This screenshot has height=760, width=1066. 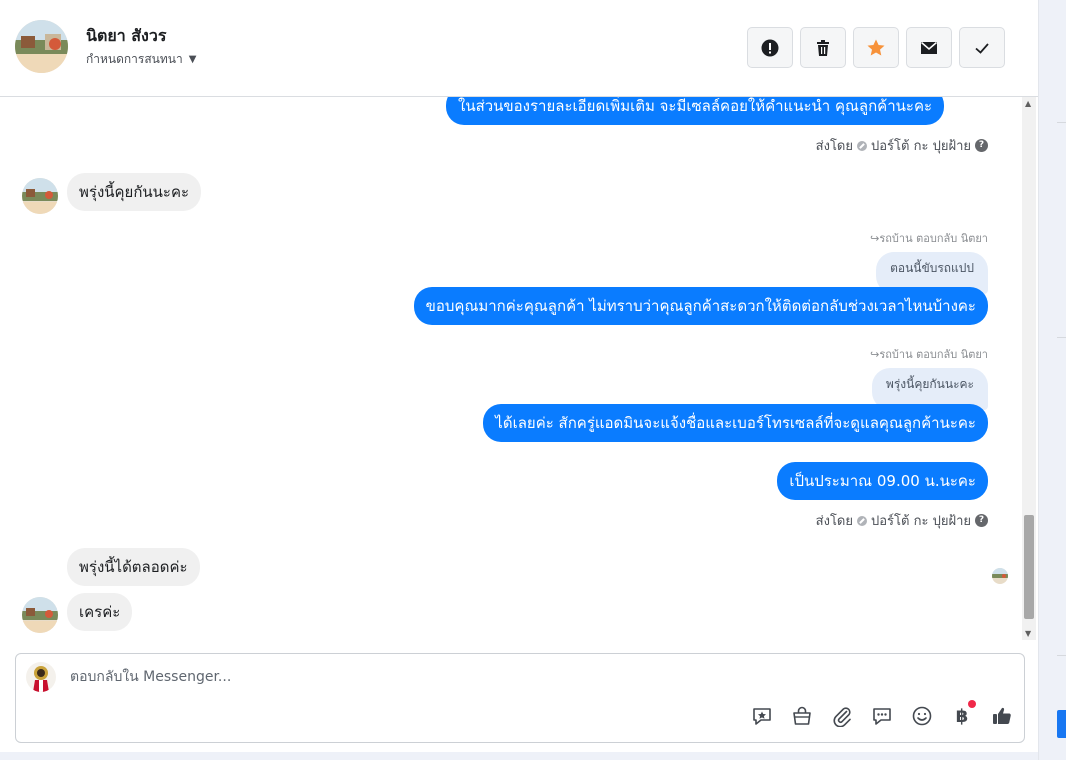 I want to click on seen-indicator-avatar, so click(x=1000, y=576).